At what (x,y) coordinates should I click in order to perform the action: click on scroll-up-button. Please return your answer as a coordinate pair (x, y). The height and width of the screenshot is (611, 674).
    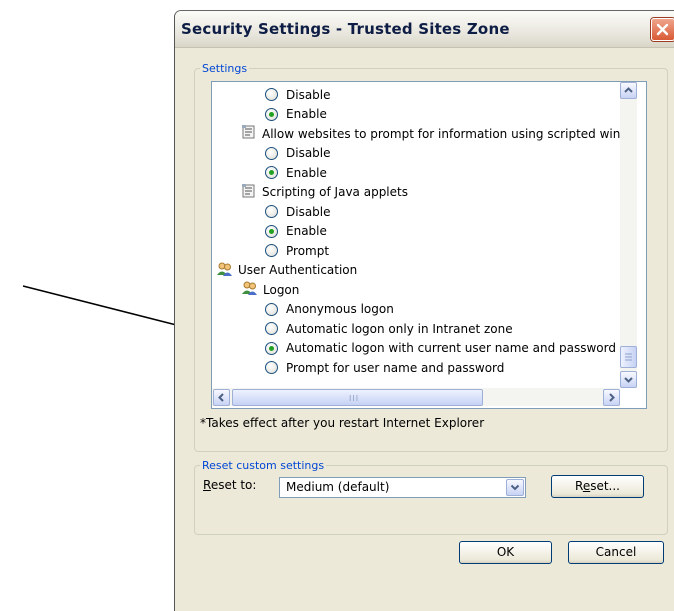
    Looking at the image, I should click on (628, 90).